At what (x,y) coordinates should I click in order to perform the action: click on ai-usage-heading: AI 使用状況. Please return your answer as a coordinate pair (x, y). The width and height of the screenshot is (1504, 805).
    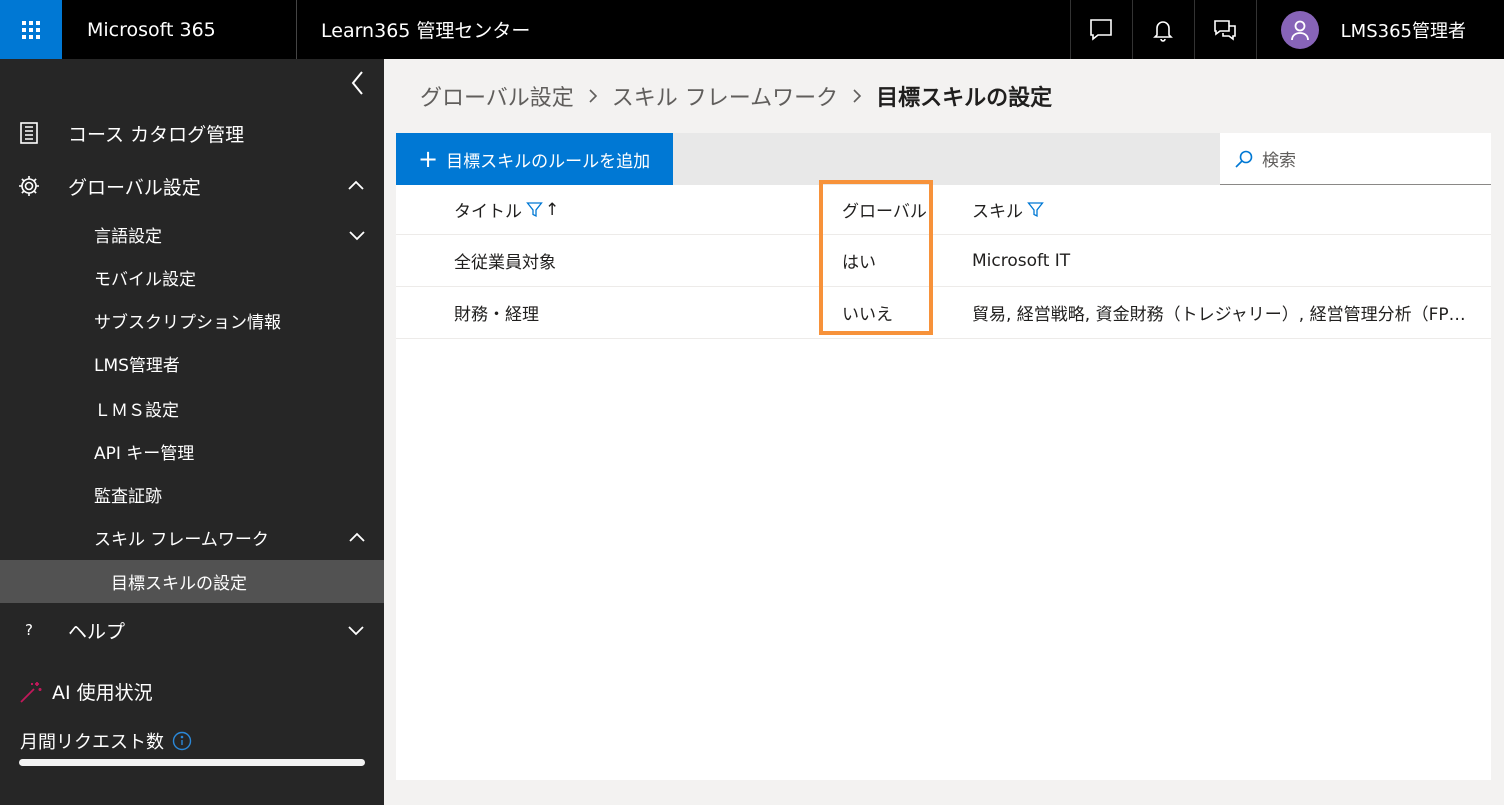
    Looking at the image, I should click on (85, 691).